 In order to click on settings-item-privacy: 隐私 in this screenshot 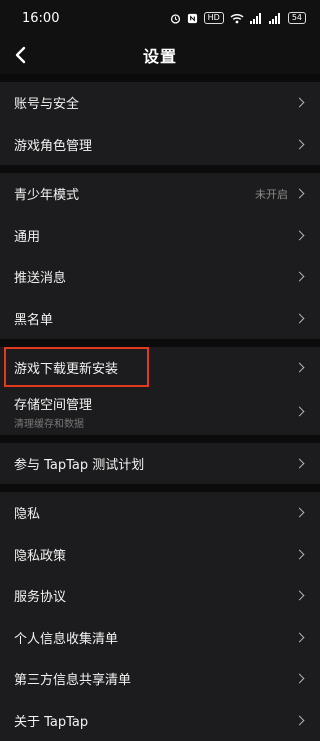, I will do `click(160, 513)`.